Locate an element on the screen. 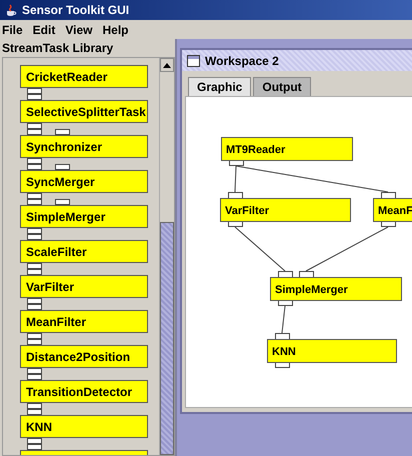 This screenshot has width=412, height=456. scrollbar is located at coordinates (166, 256).